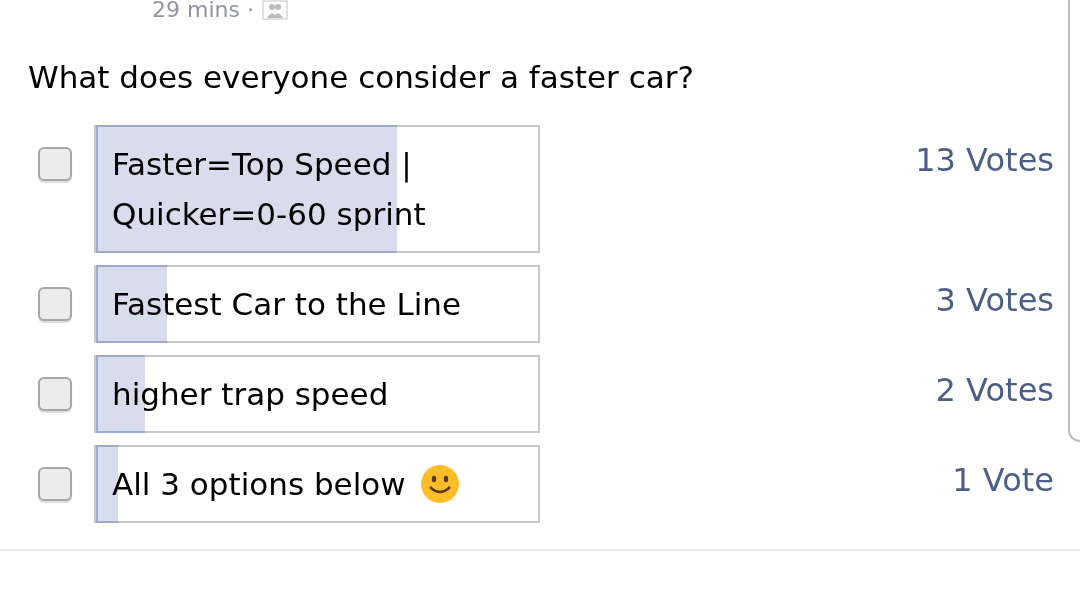 This screenshot has height=589, width=1080. I want to click on vote-count: 1 Vote, so click(1003, 474).